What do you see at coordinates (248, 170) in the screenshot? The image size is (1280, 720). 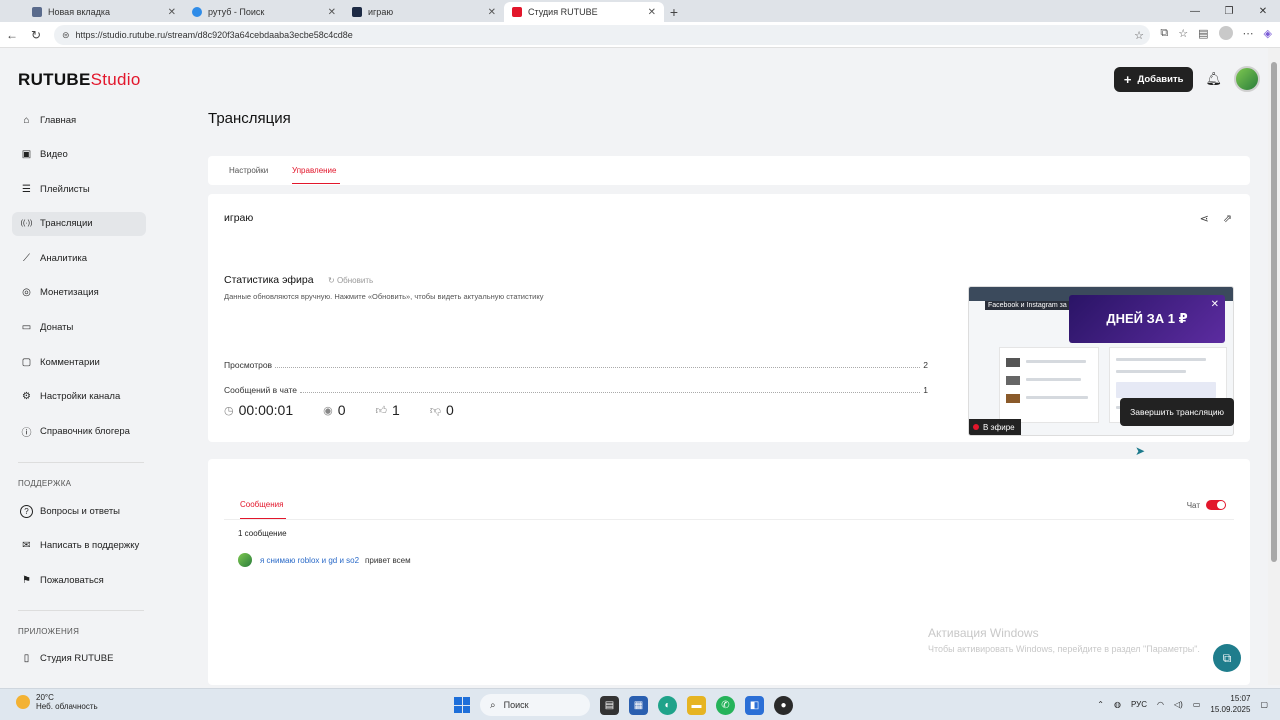 I see `tab-settings: Настройки` at bounding box center [248, 170].